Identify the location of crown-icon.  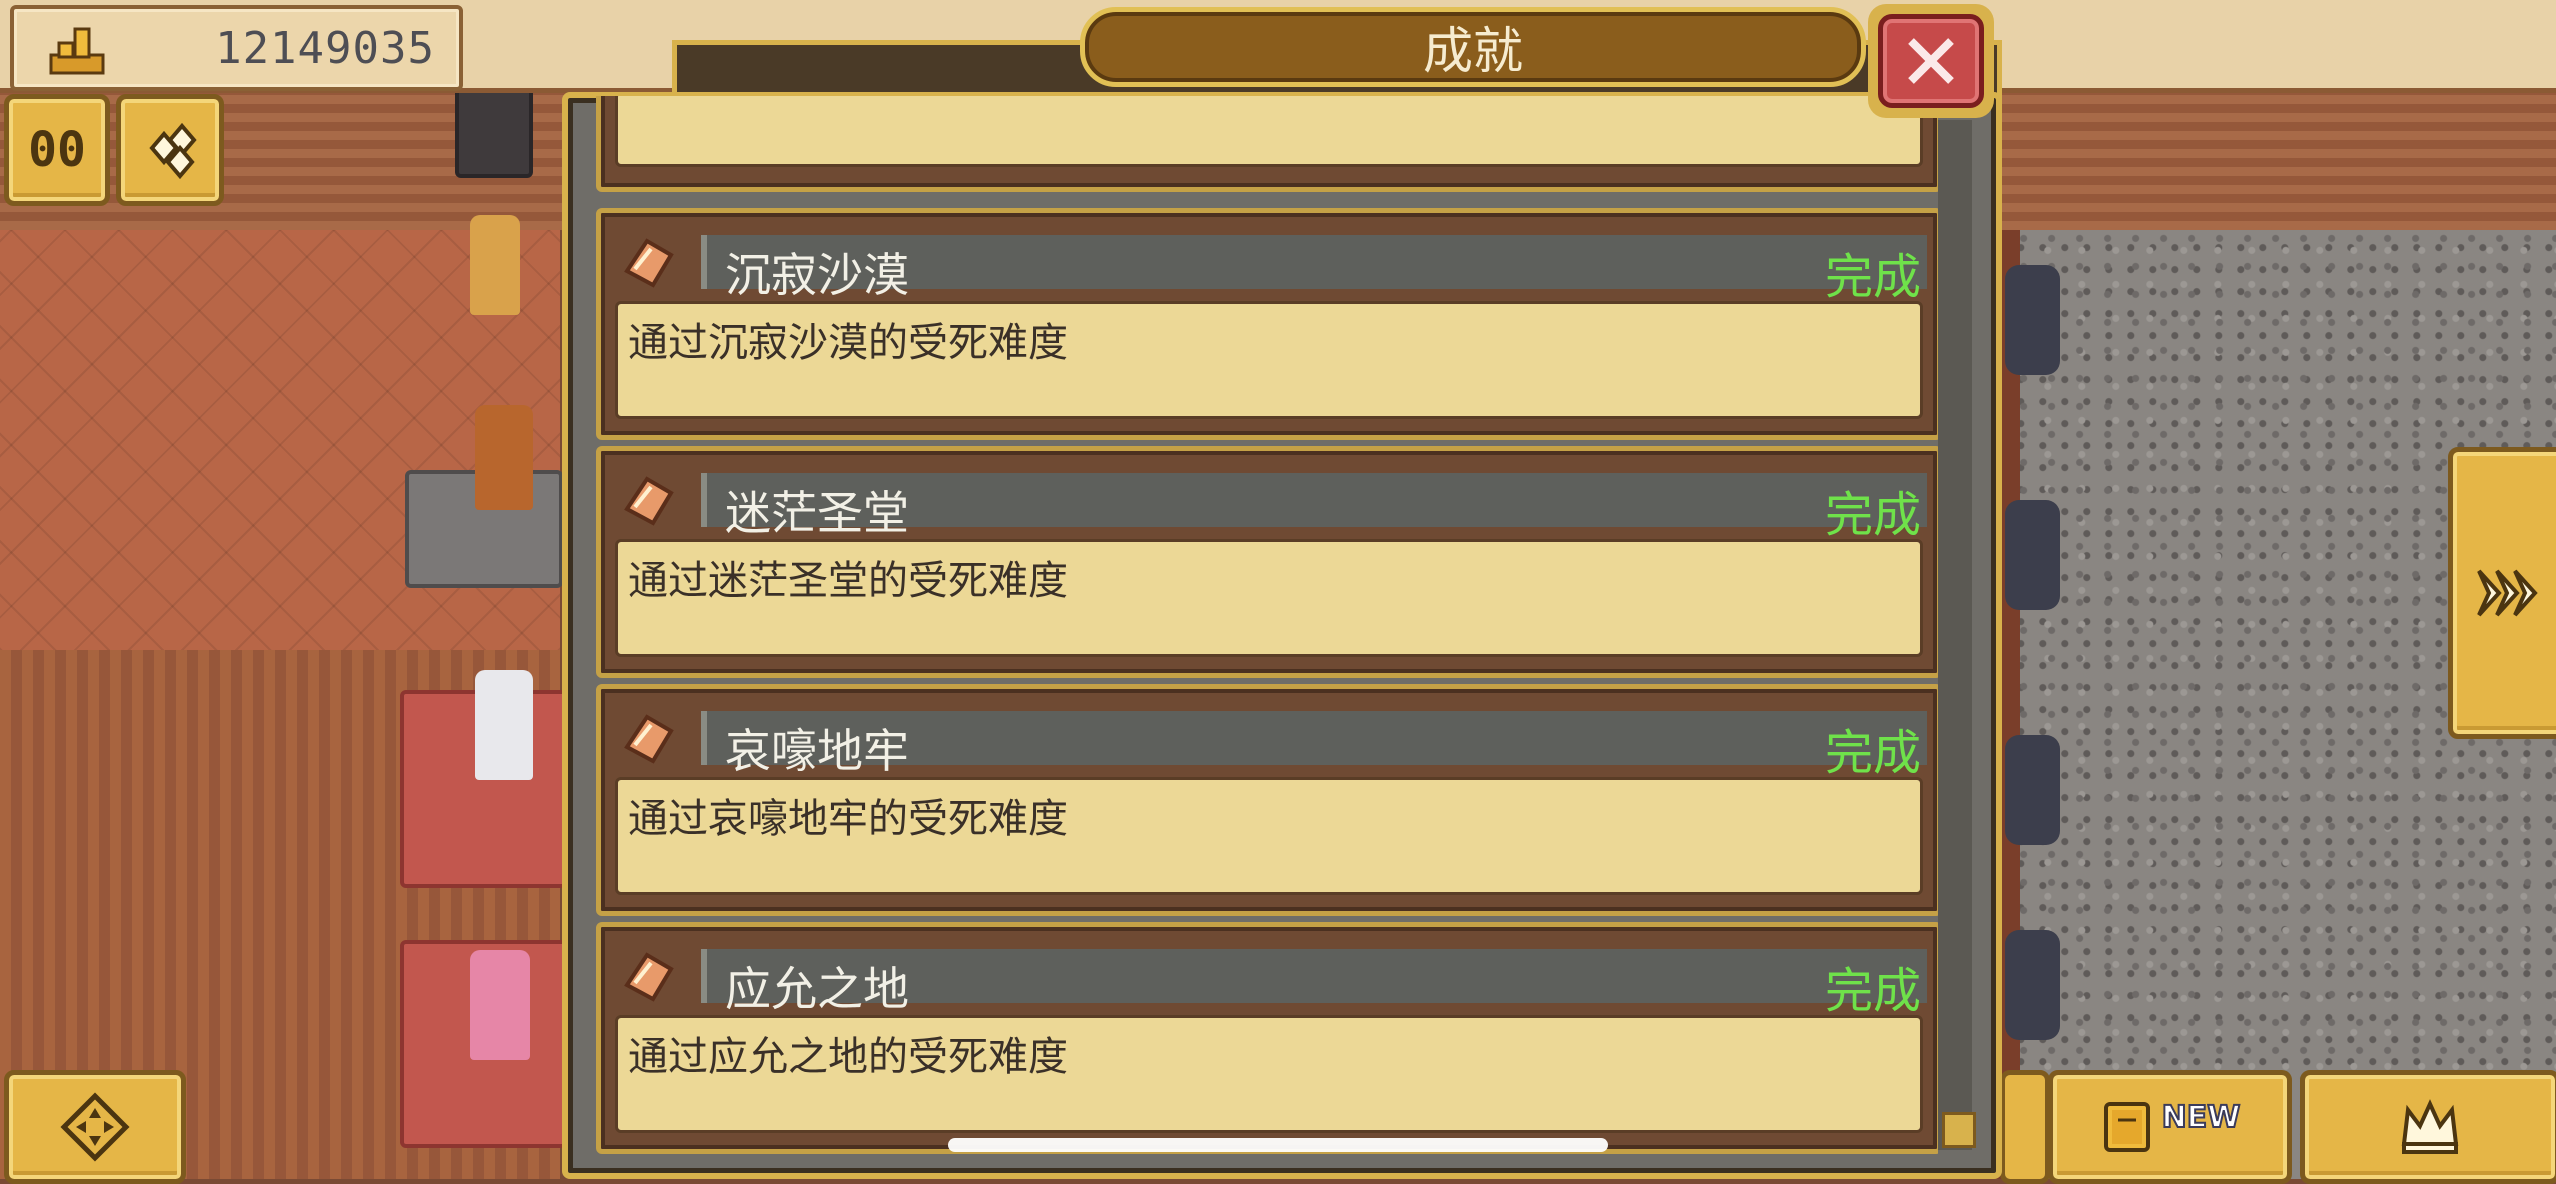
(2430, 1126).